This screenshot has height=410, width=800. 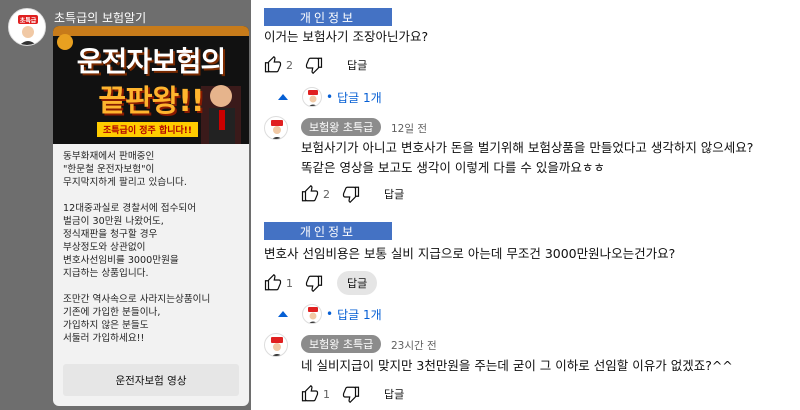 I want to click on avatar-badge-text: 초특급, so click(x=28, y=21).